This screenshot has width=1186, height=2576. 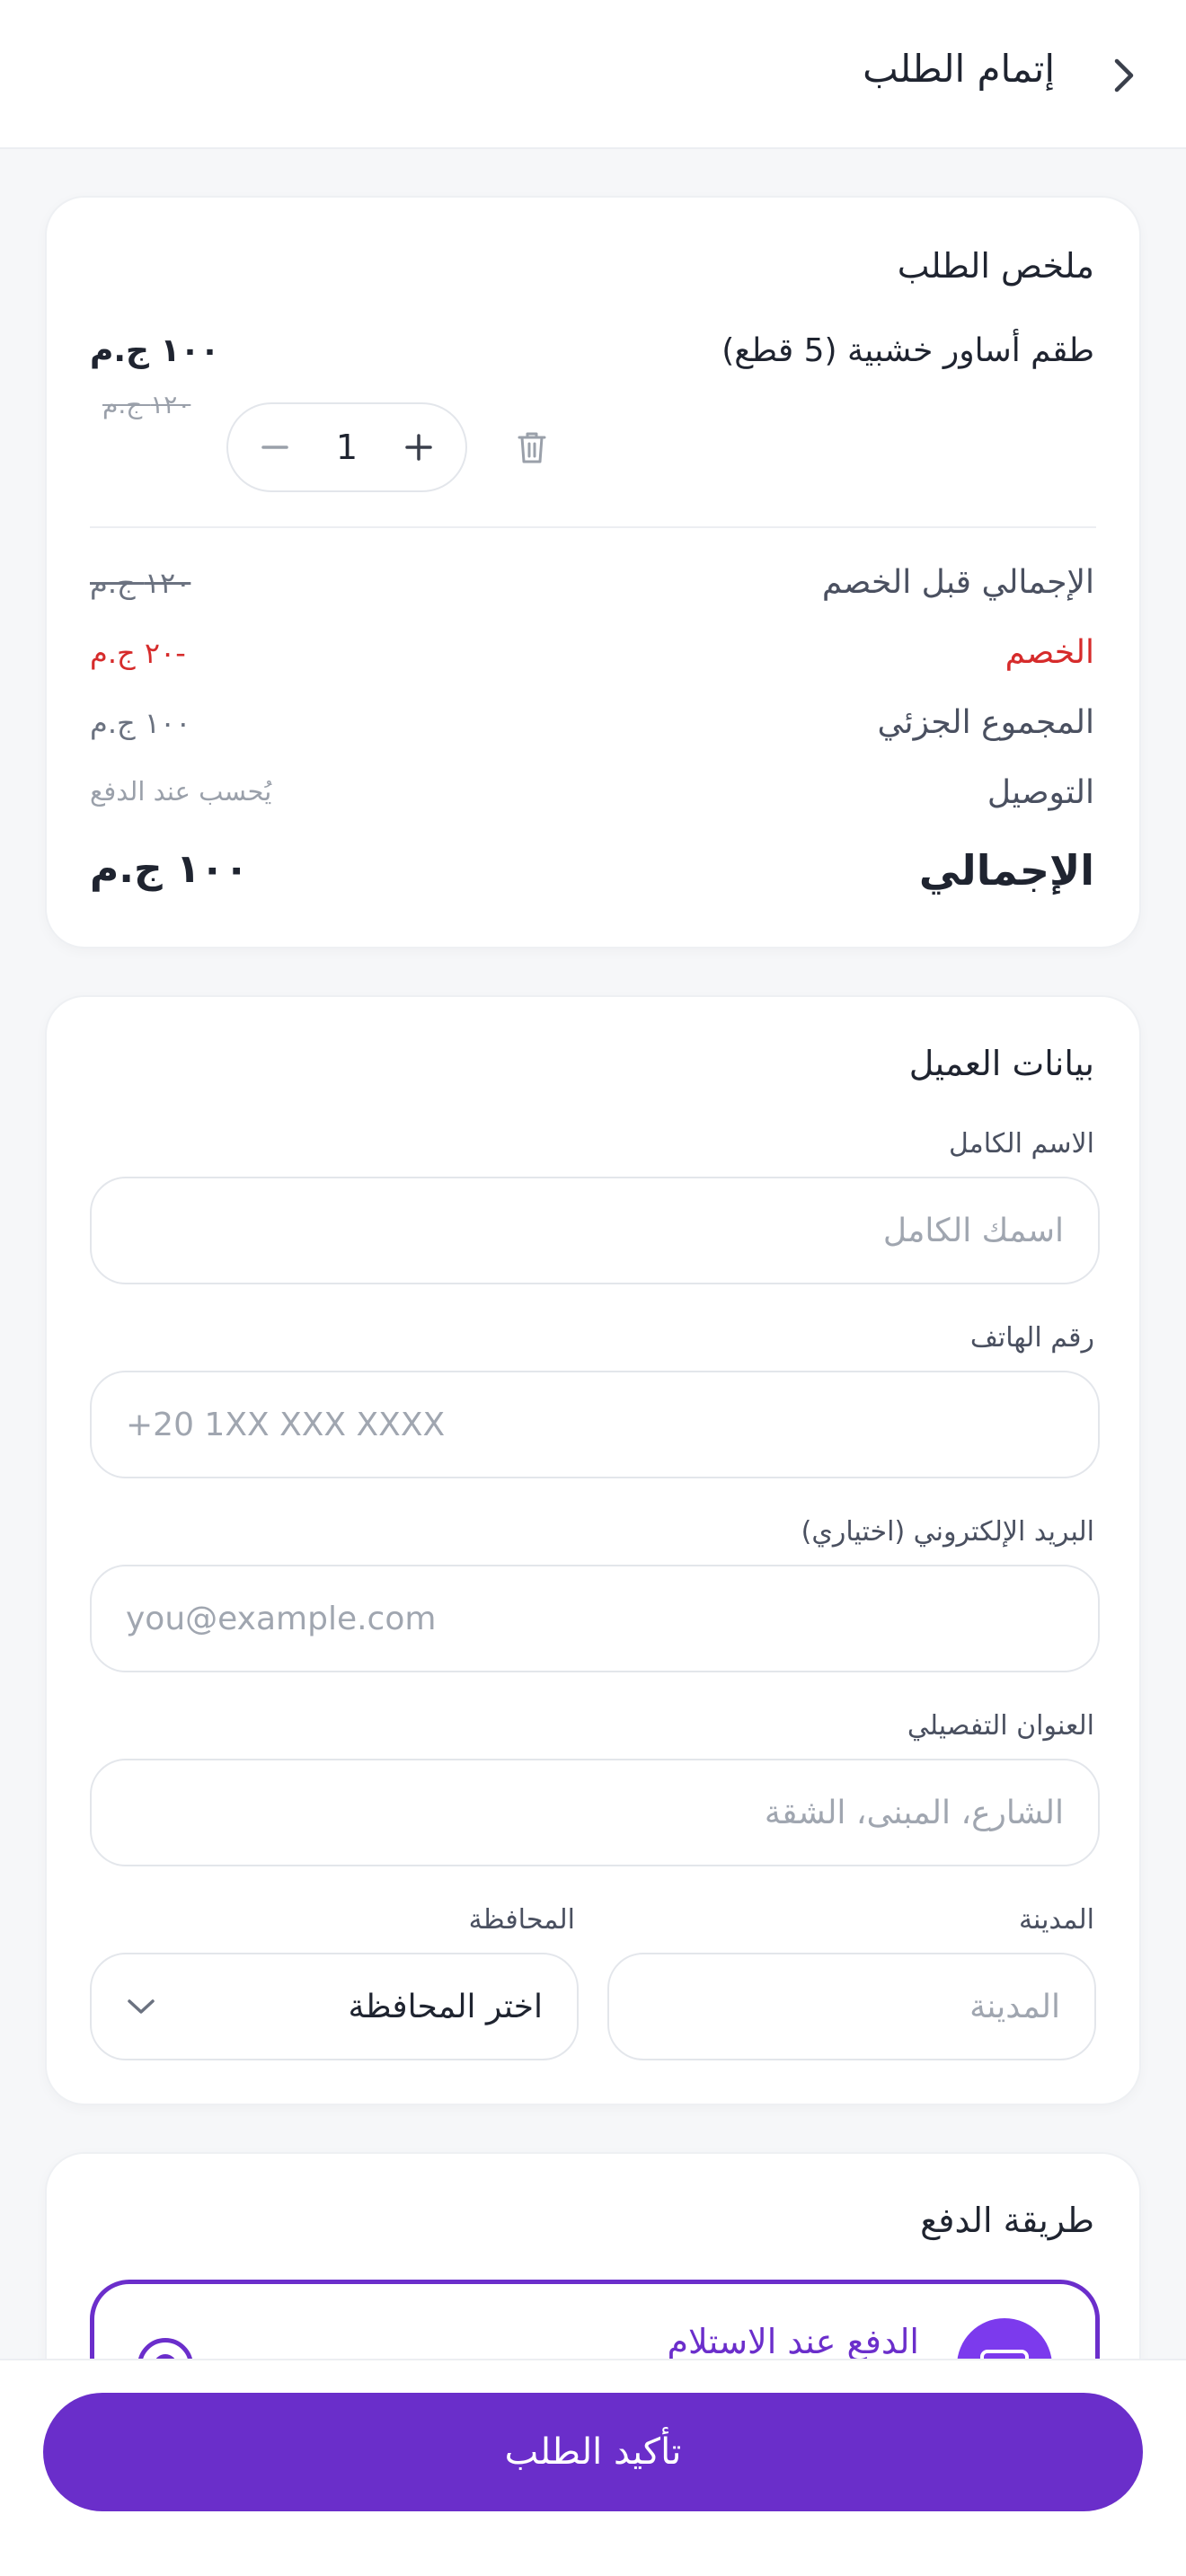 What do you see at coordinates (181, 791) in the screenshot?
I see `delivery-value: يُحسب عند الدفع` at bounding box center [181, 791].